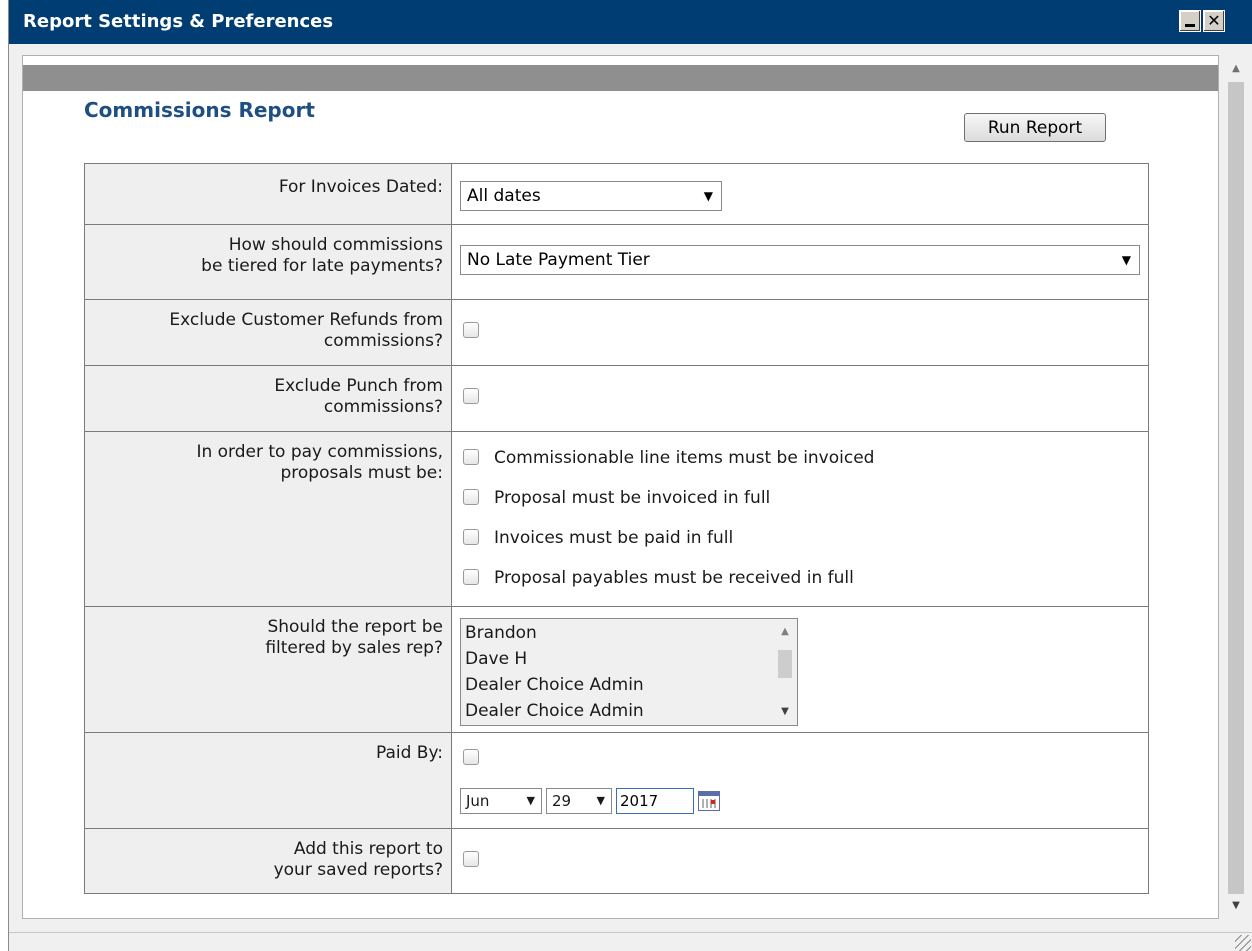 The width and height of the screenshot is (1252, 951). Describe the element at coordinates (268, 398) in the screenshot. I see `exclude-punch-label: Exclude Punch from commissions?` at that location.